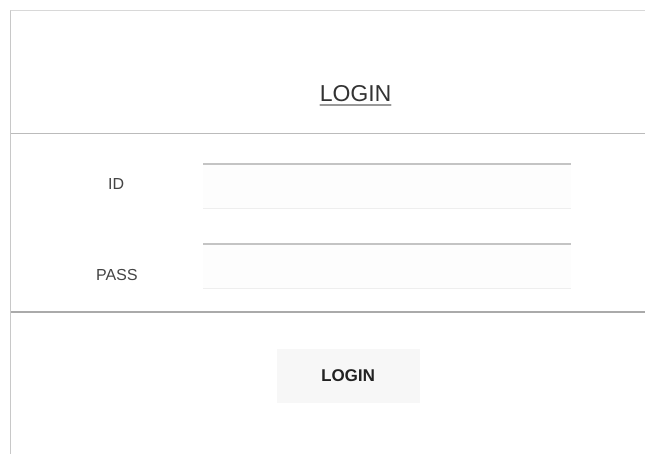 Image resolution: width=645 pixels, height=454 pixels. I want to click on login-button: LOGIN, so click(348, 376).